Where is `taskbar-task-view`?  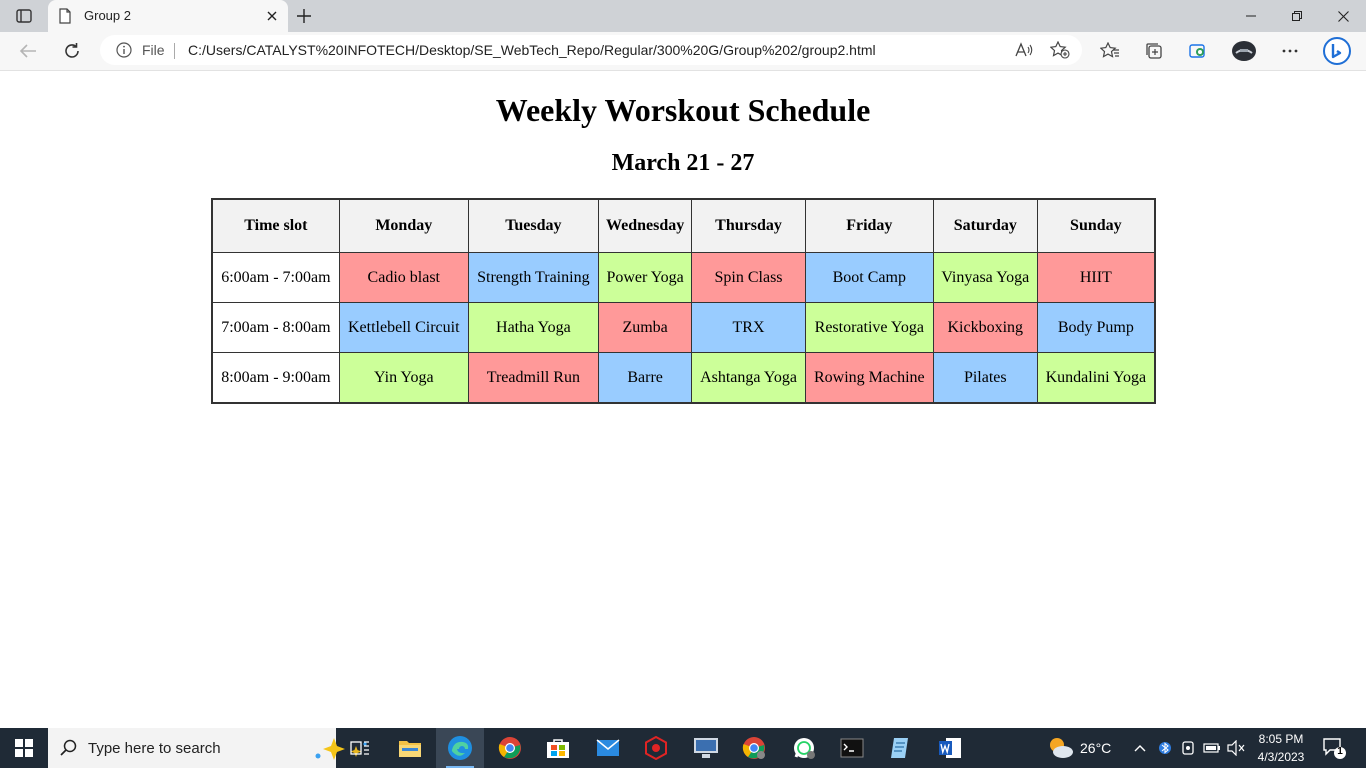 taskbar-task-view is located at coordinates (360, 748).